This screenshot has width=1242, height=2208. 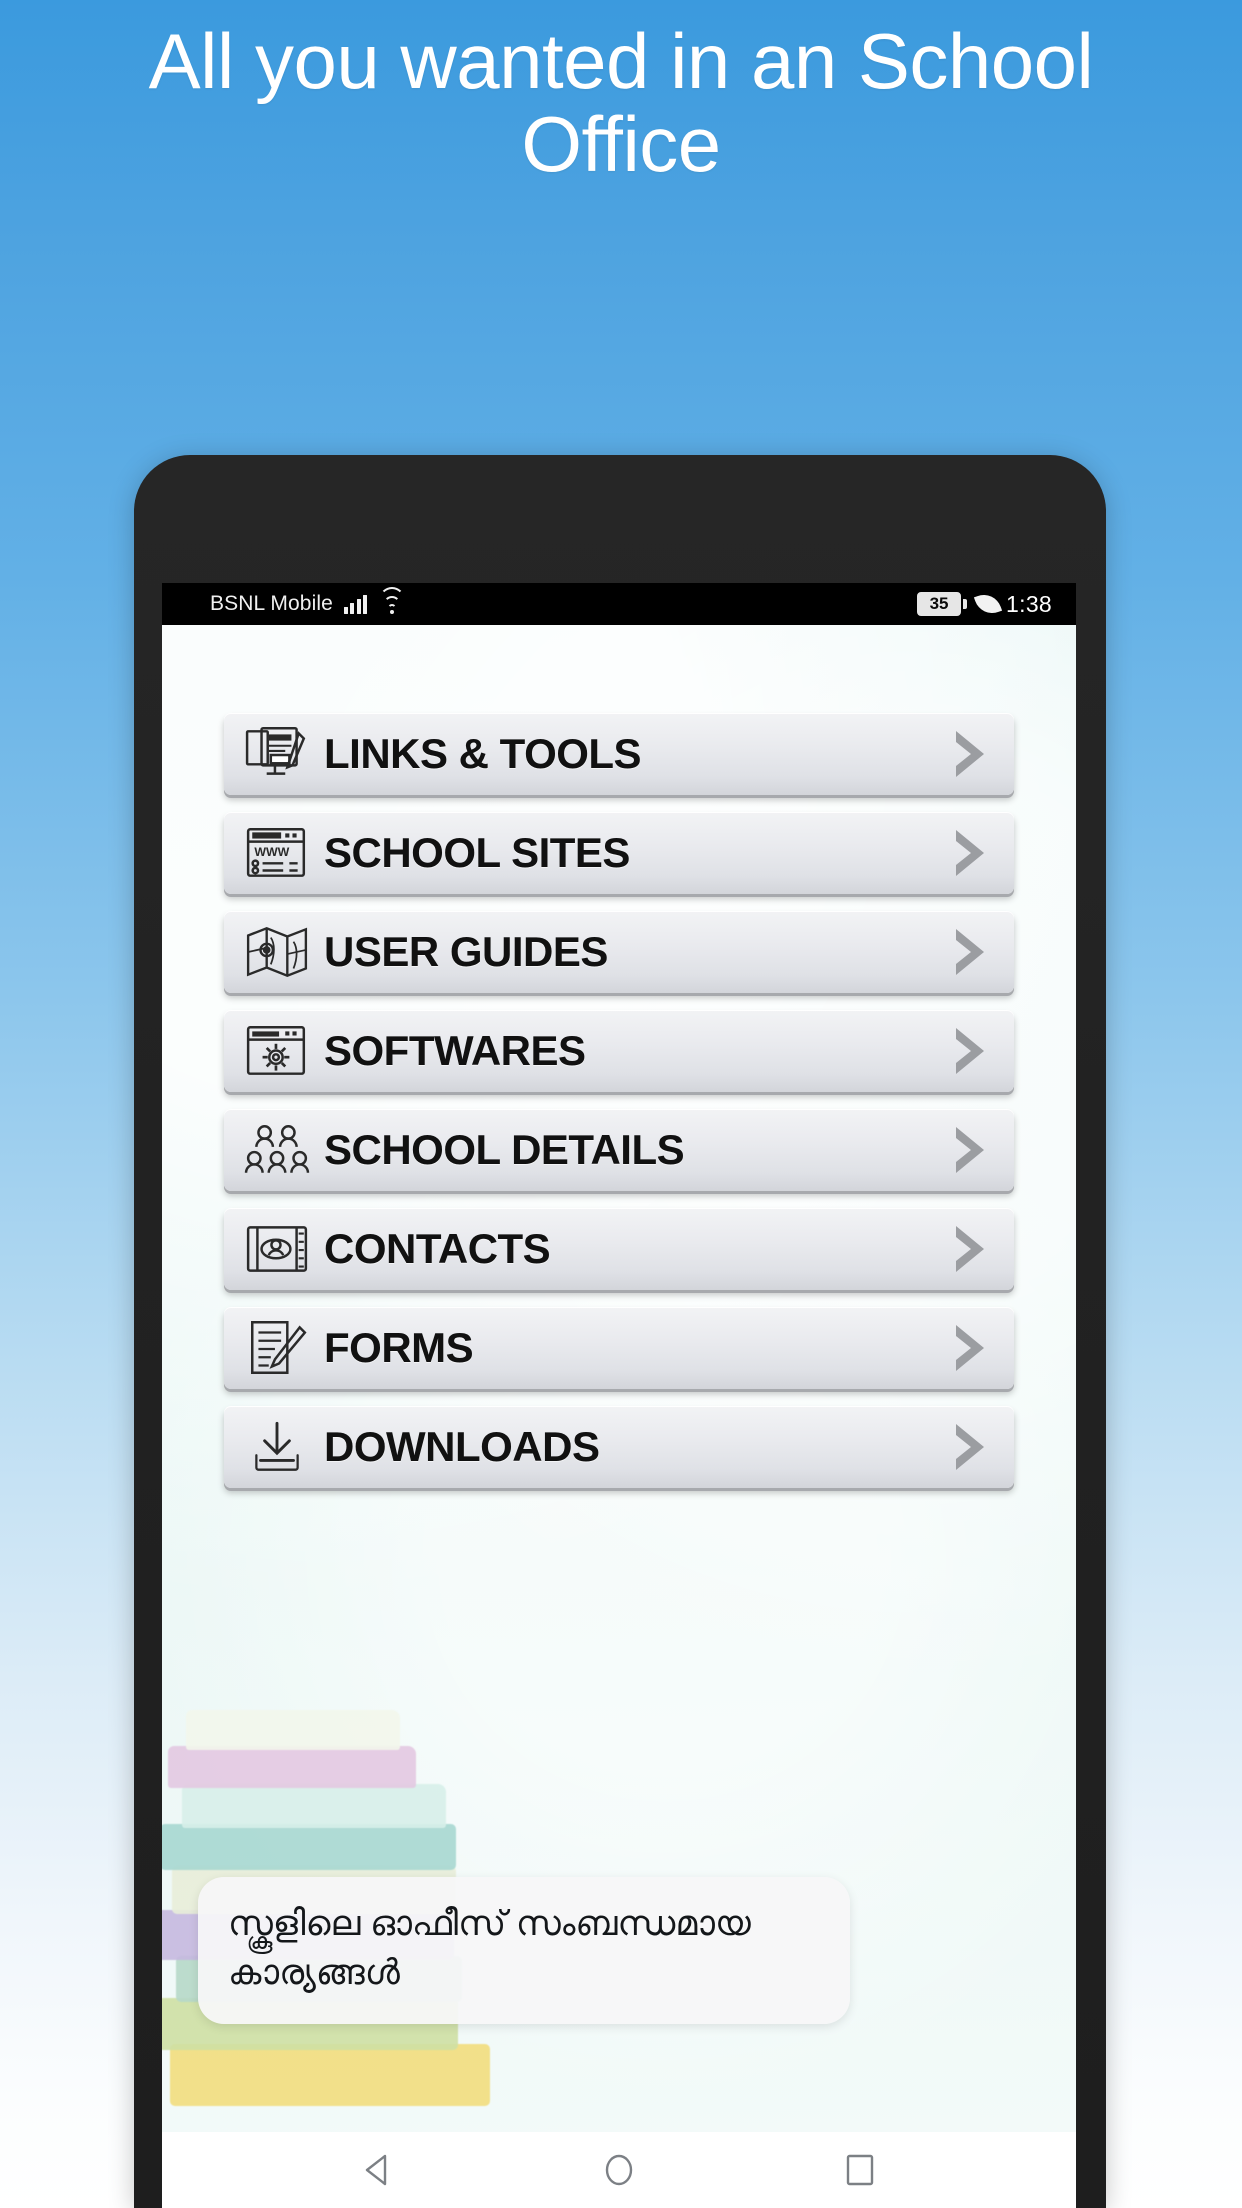 I want to click on battery-level-label: 35, so click(x=939, y=604).